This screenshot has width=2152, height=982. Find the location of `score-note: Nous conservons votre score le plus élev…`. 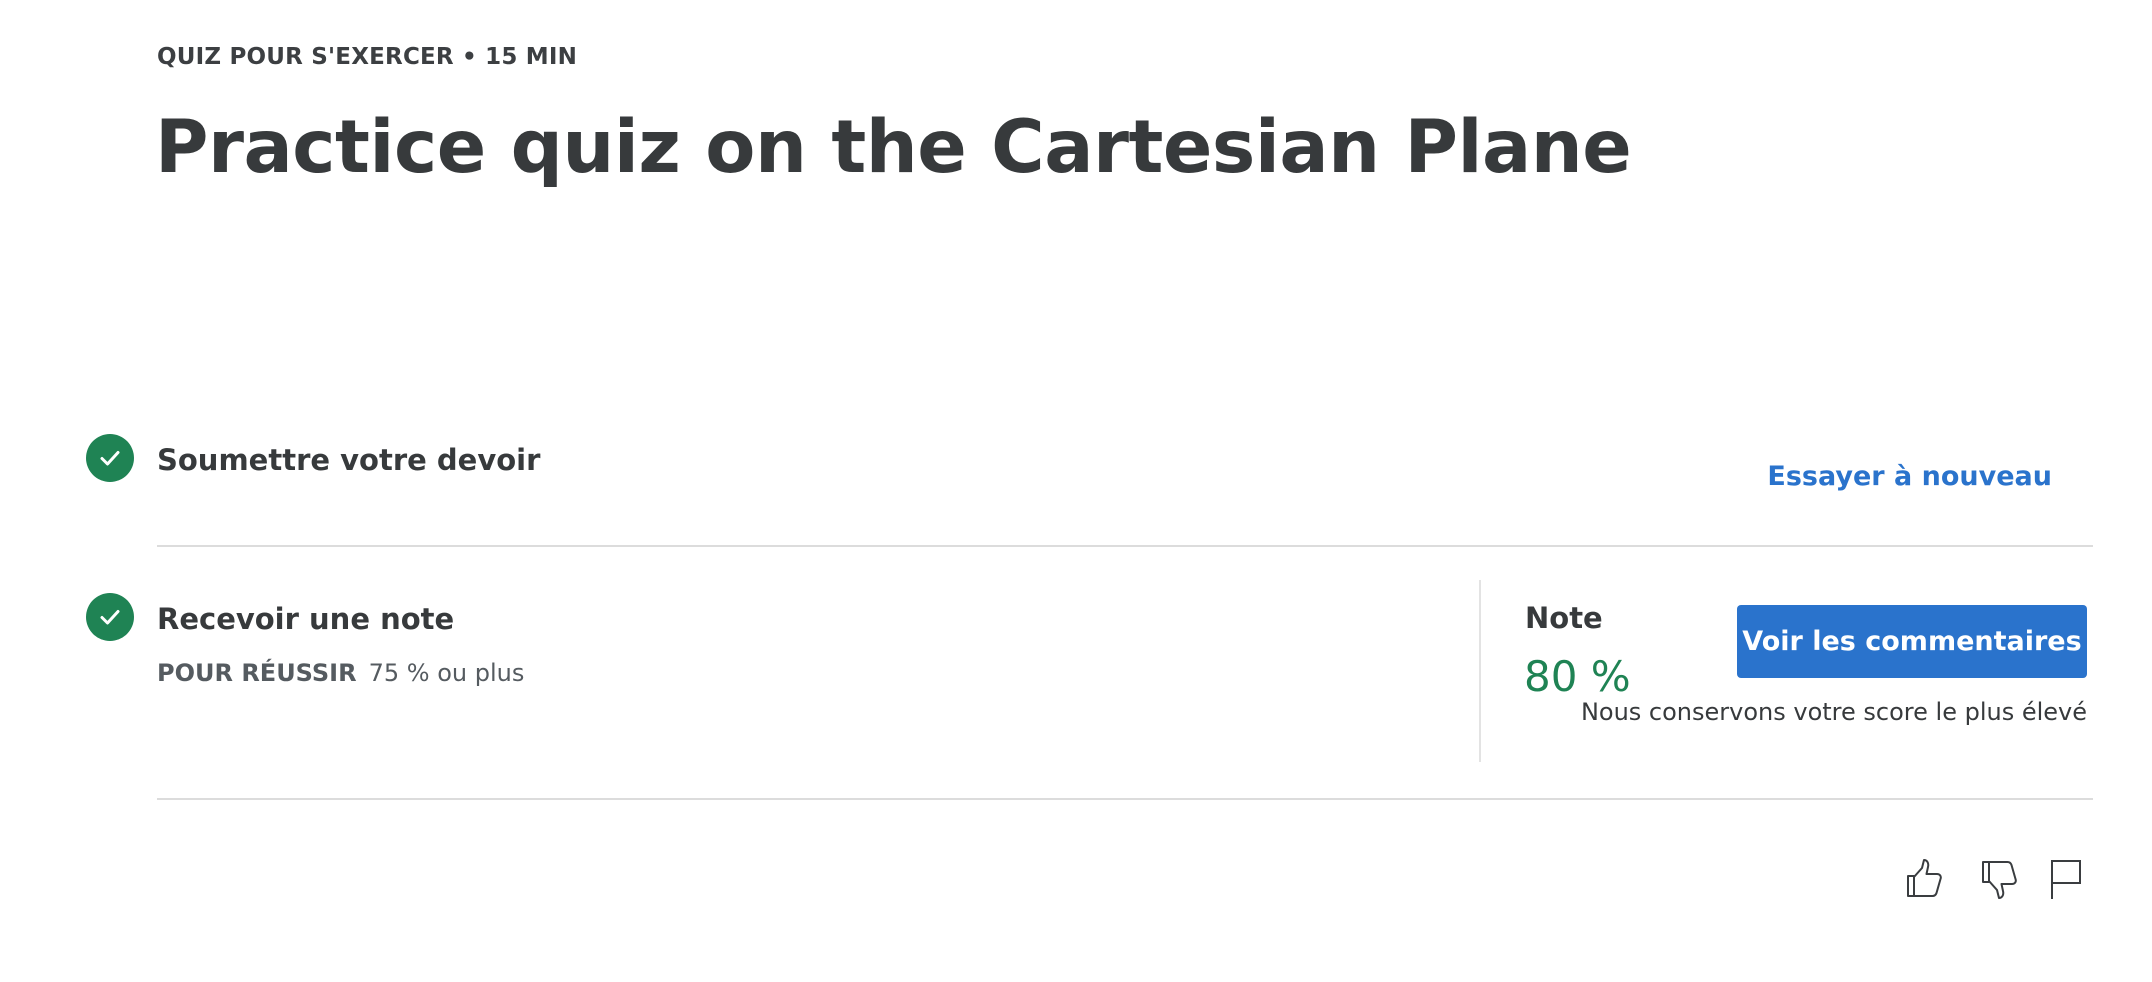

score-note: Nous conservons votre score le plus élev… is located at coordinates (1833, 712).